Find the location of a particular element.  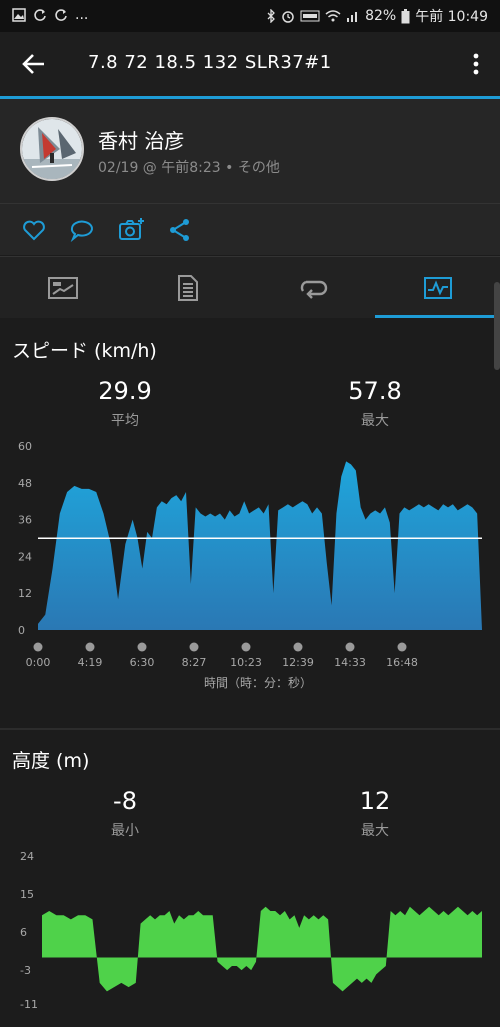

elevation-min-label: 最小 is located at coordinates (125, 831).